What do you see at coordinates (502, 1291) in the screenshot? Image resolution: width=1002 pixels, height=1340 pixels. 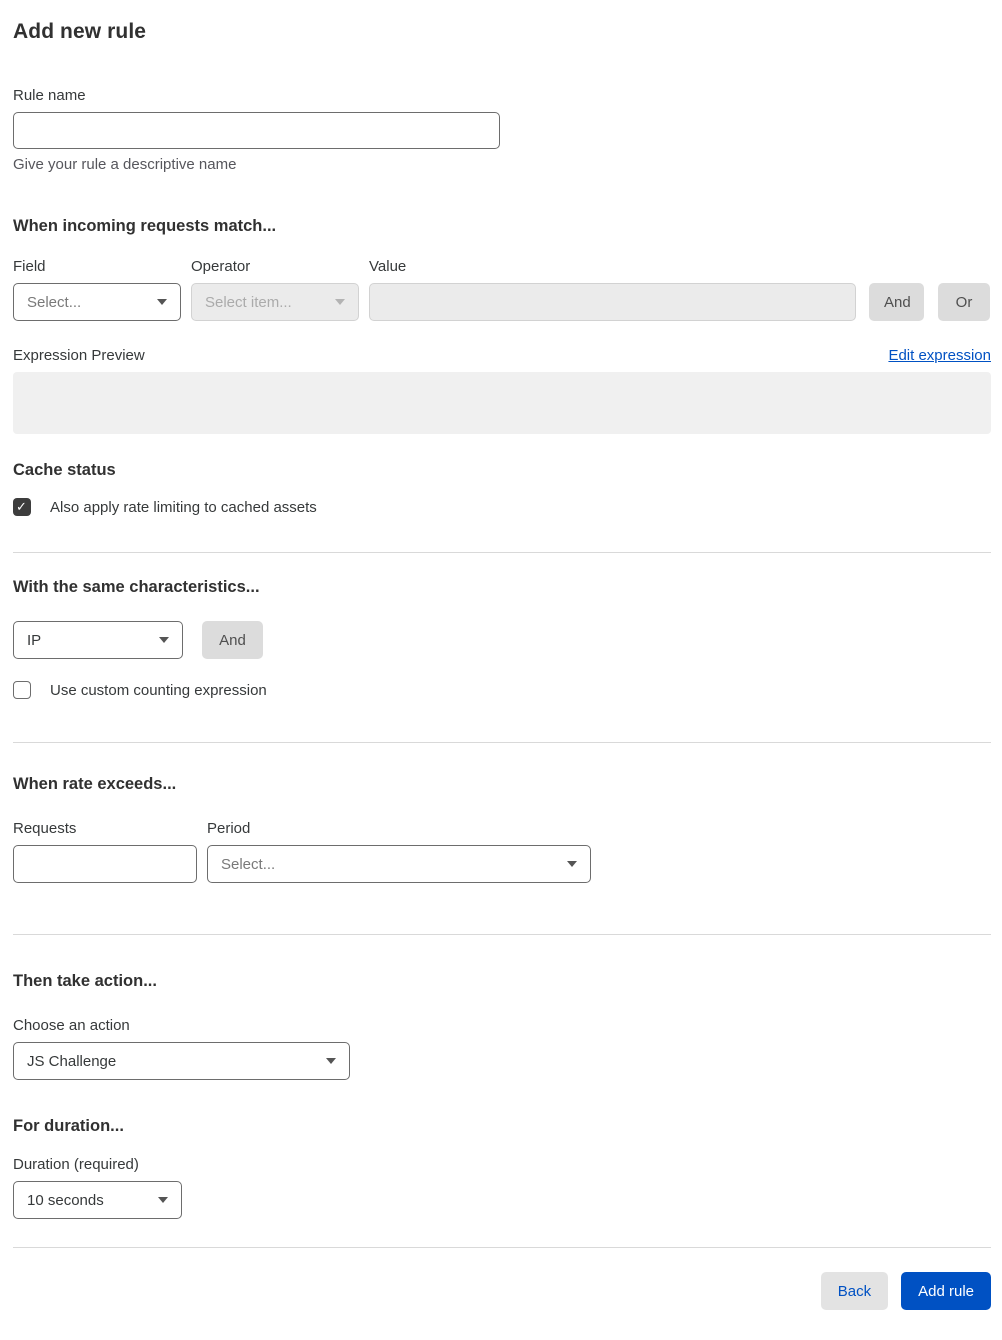 I see `footer-actions: Back Add rule` at bounding box center [502, 1291].